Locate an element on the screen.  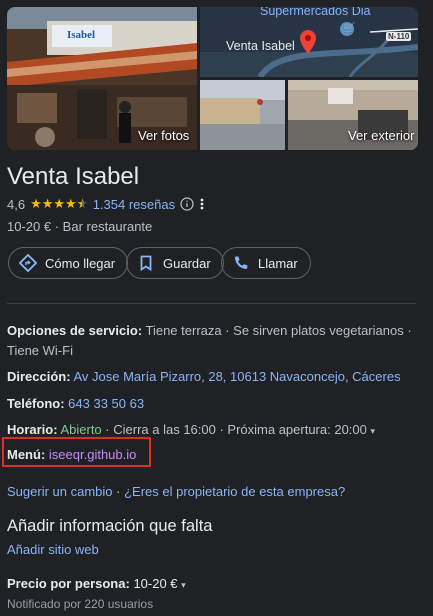
map-poi-label: Supermercados Dia is located at coordinates (315, 12).